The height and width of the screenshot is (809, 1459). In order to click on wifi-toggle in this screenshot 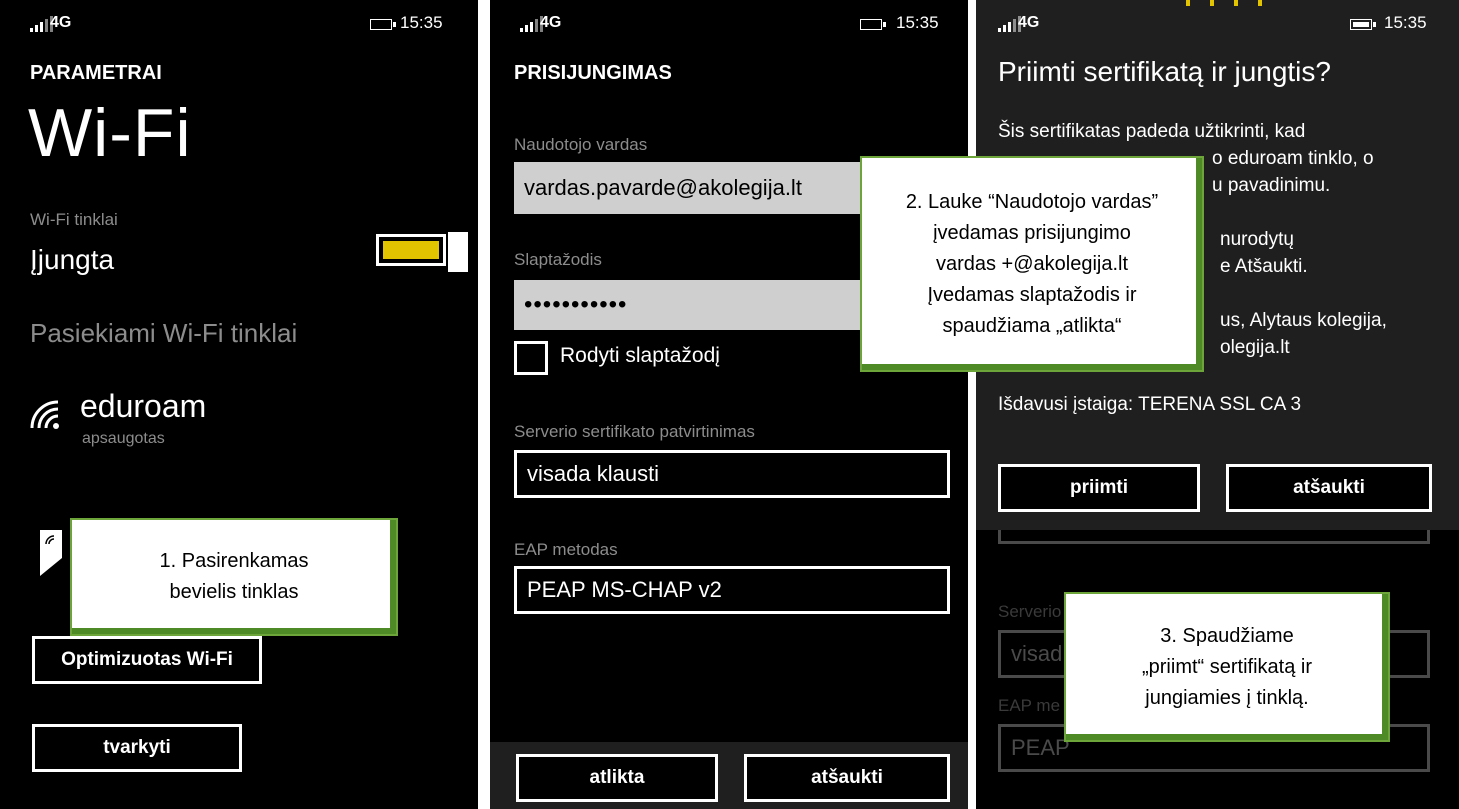, I will do `click(422, 252)`.